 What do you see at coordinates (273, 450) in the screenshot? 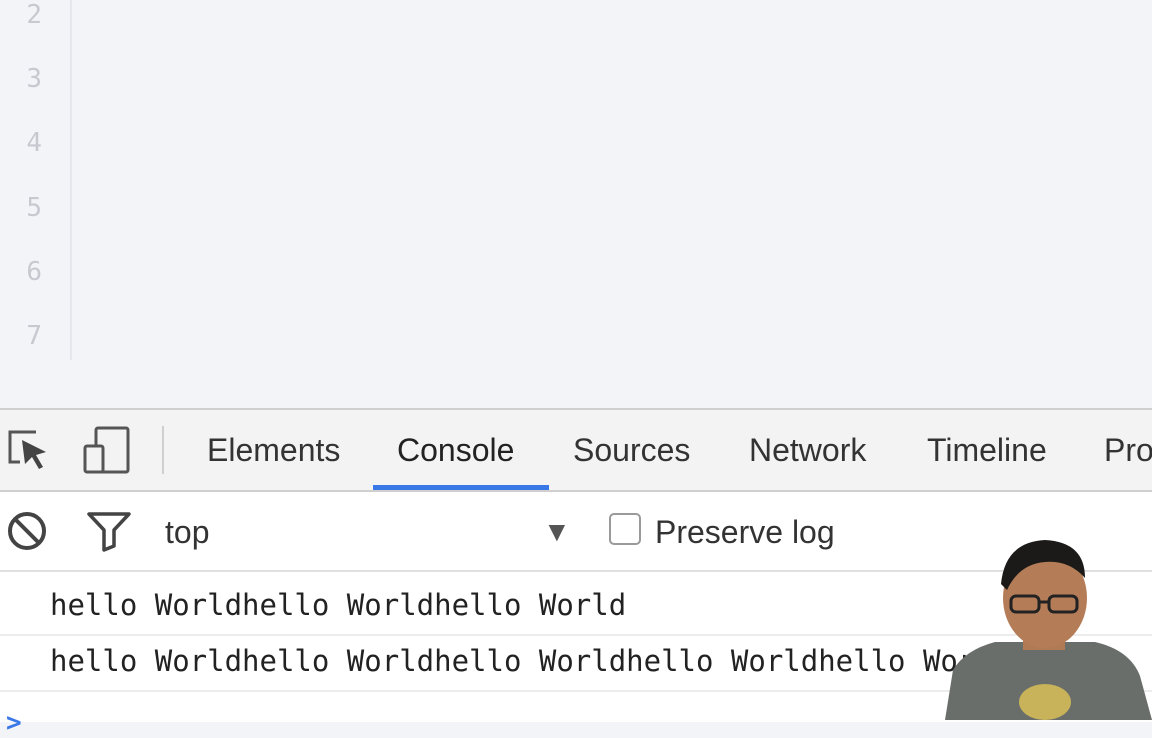
I see `tab-elements: Elements` at bounding box center [273, 450].